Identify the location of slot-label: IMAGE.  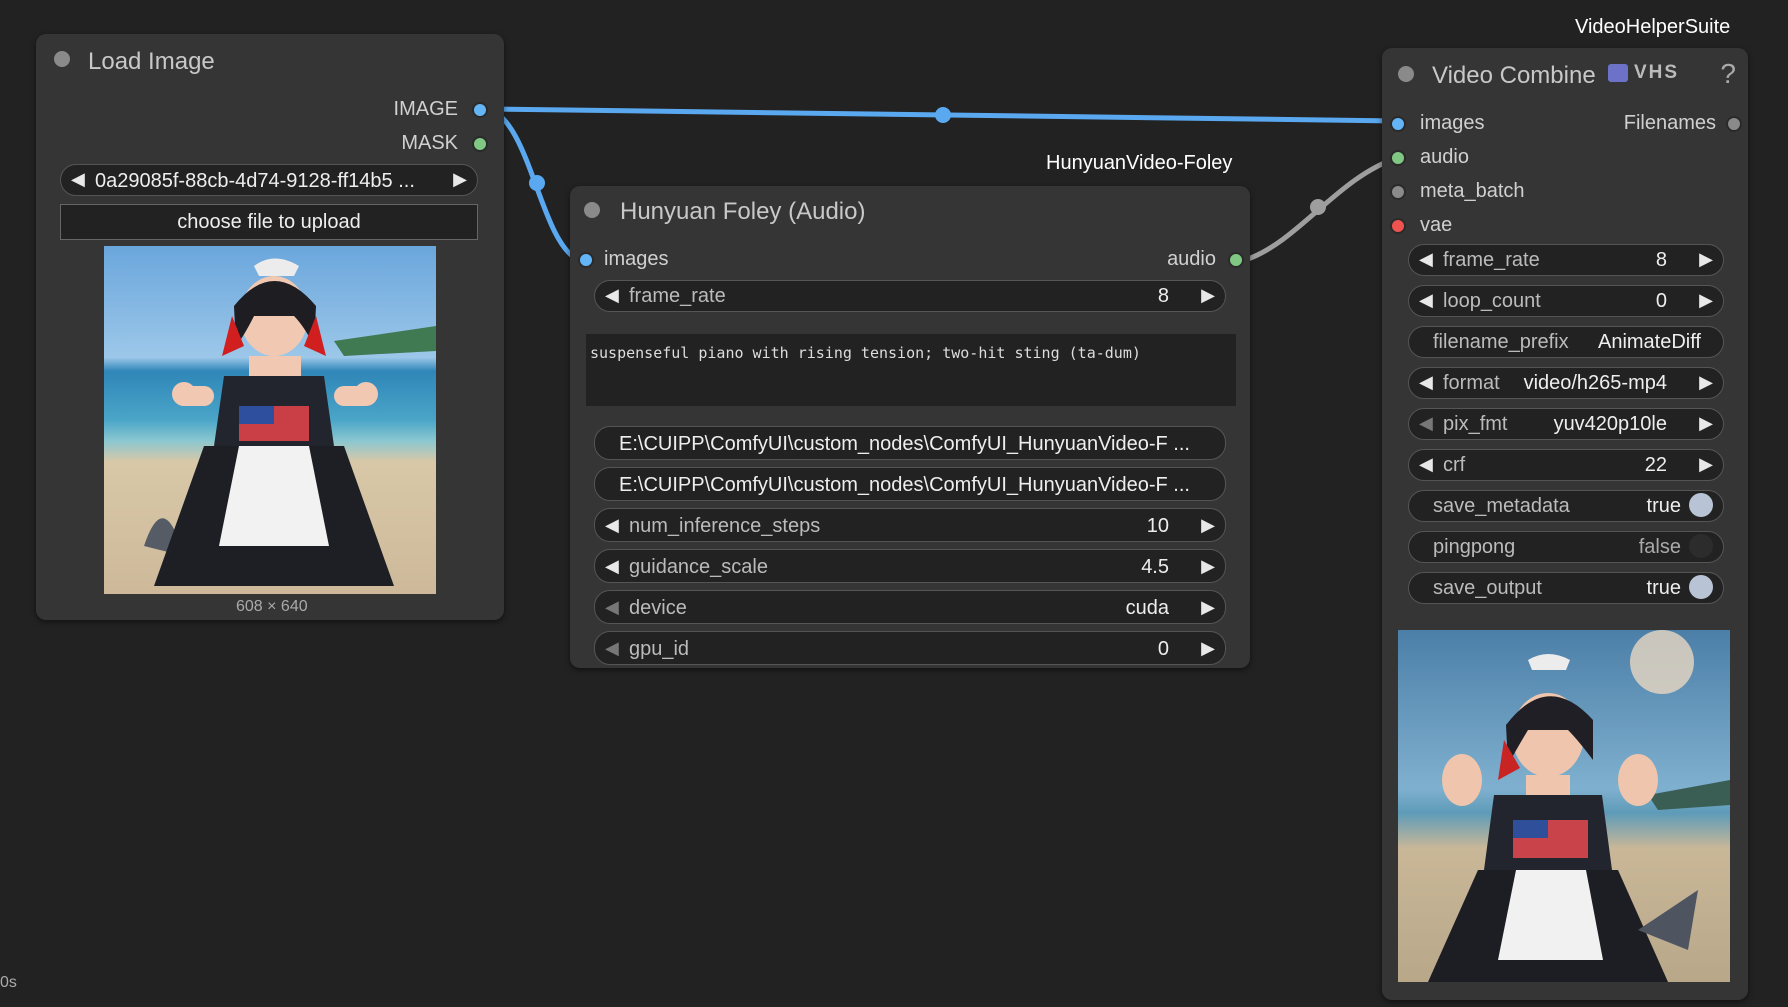
(425, 109).